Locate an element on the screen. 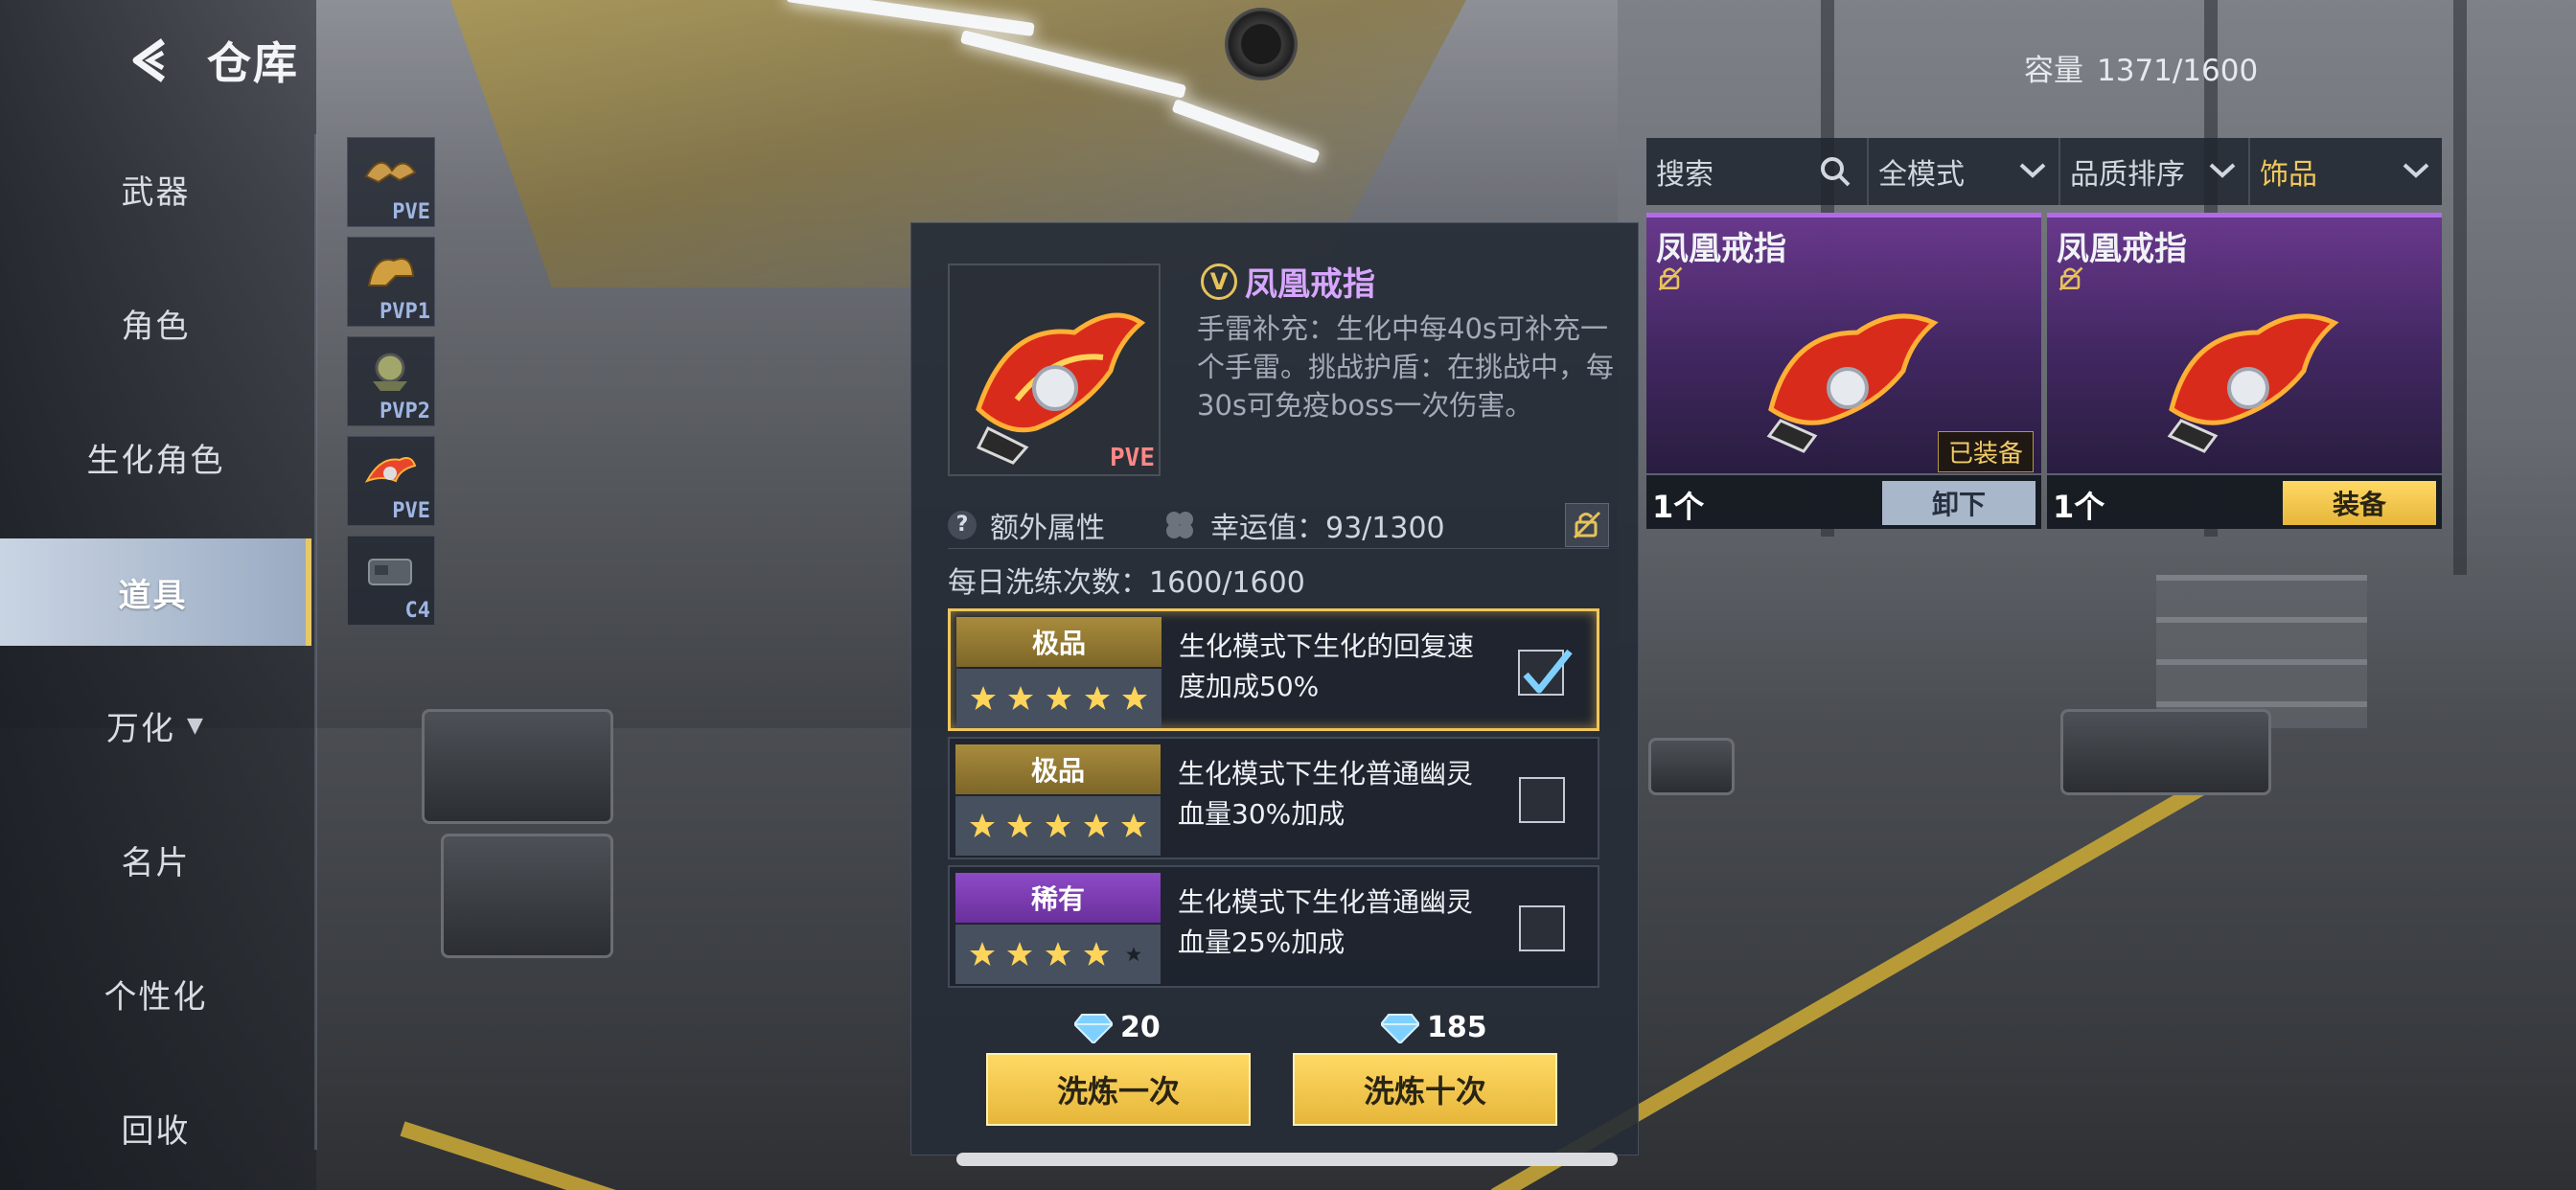 The width and height of the screenshot is (2576, 1190). sidebar-item-bio-characters: 生化角色 is located at coordinates (155, 457).